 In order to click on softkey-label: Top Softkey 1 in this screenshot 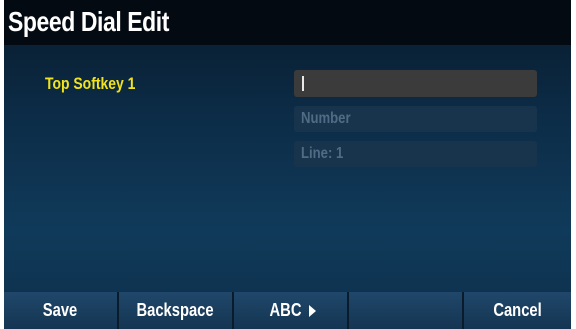, I will do `click(90, 83)`.